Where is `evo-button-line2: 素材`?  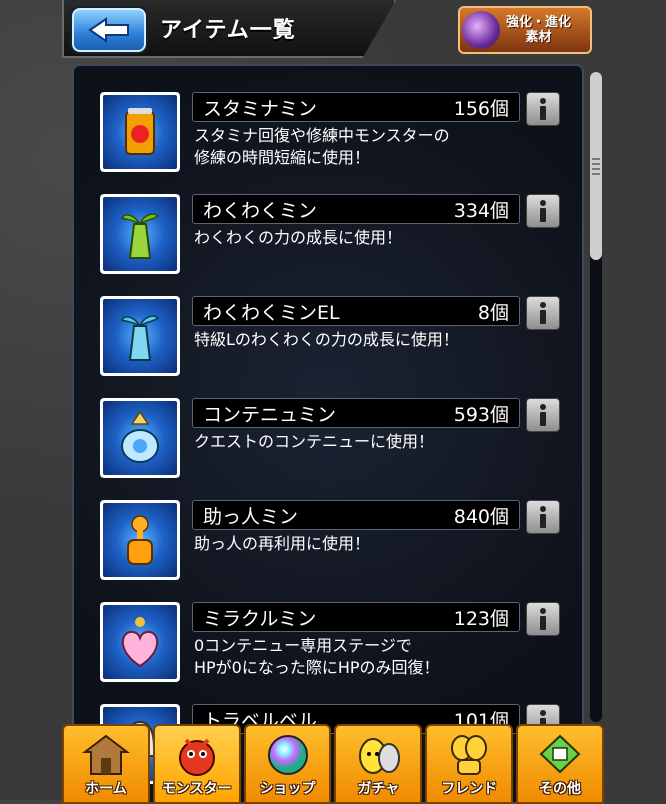
evo-button-line2: 素材 is located at coordinates (538, 37).